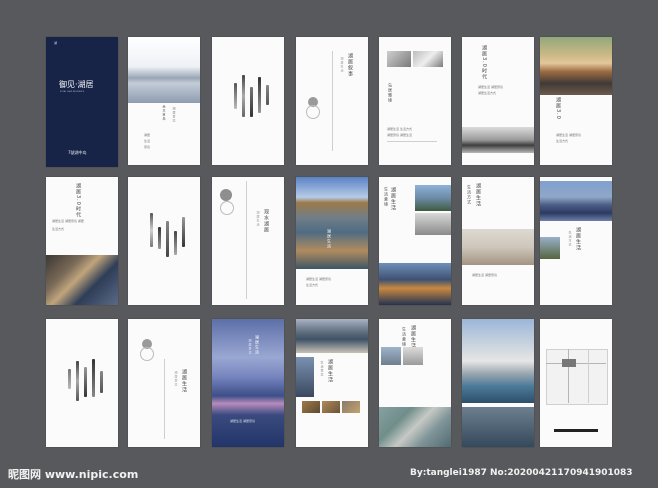 The height and width of the screenshot is (488, 658). Describe the element at coordinates (73, 474) in the screenshot. I see `watermark-site: 昵图网 www.nipic.com` at that location.